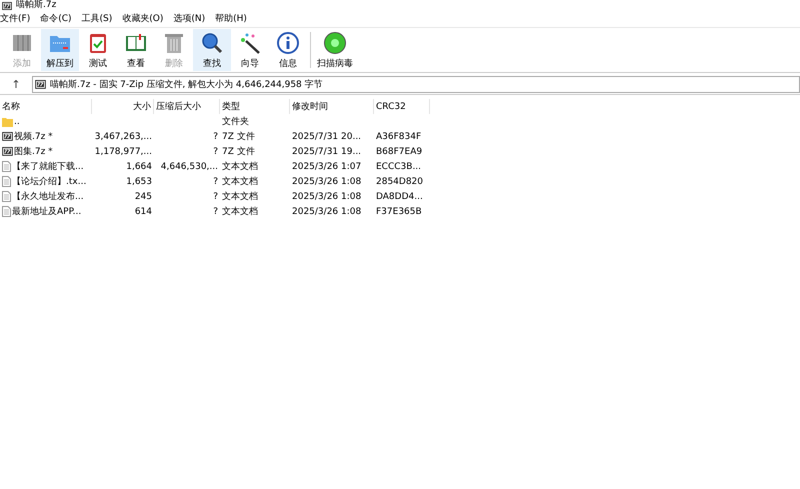  I want to click on menu-item: 工具(S), so click(97, 18).